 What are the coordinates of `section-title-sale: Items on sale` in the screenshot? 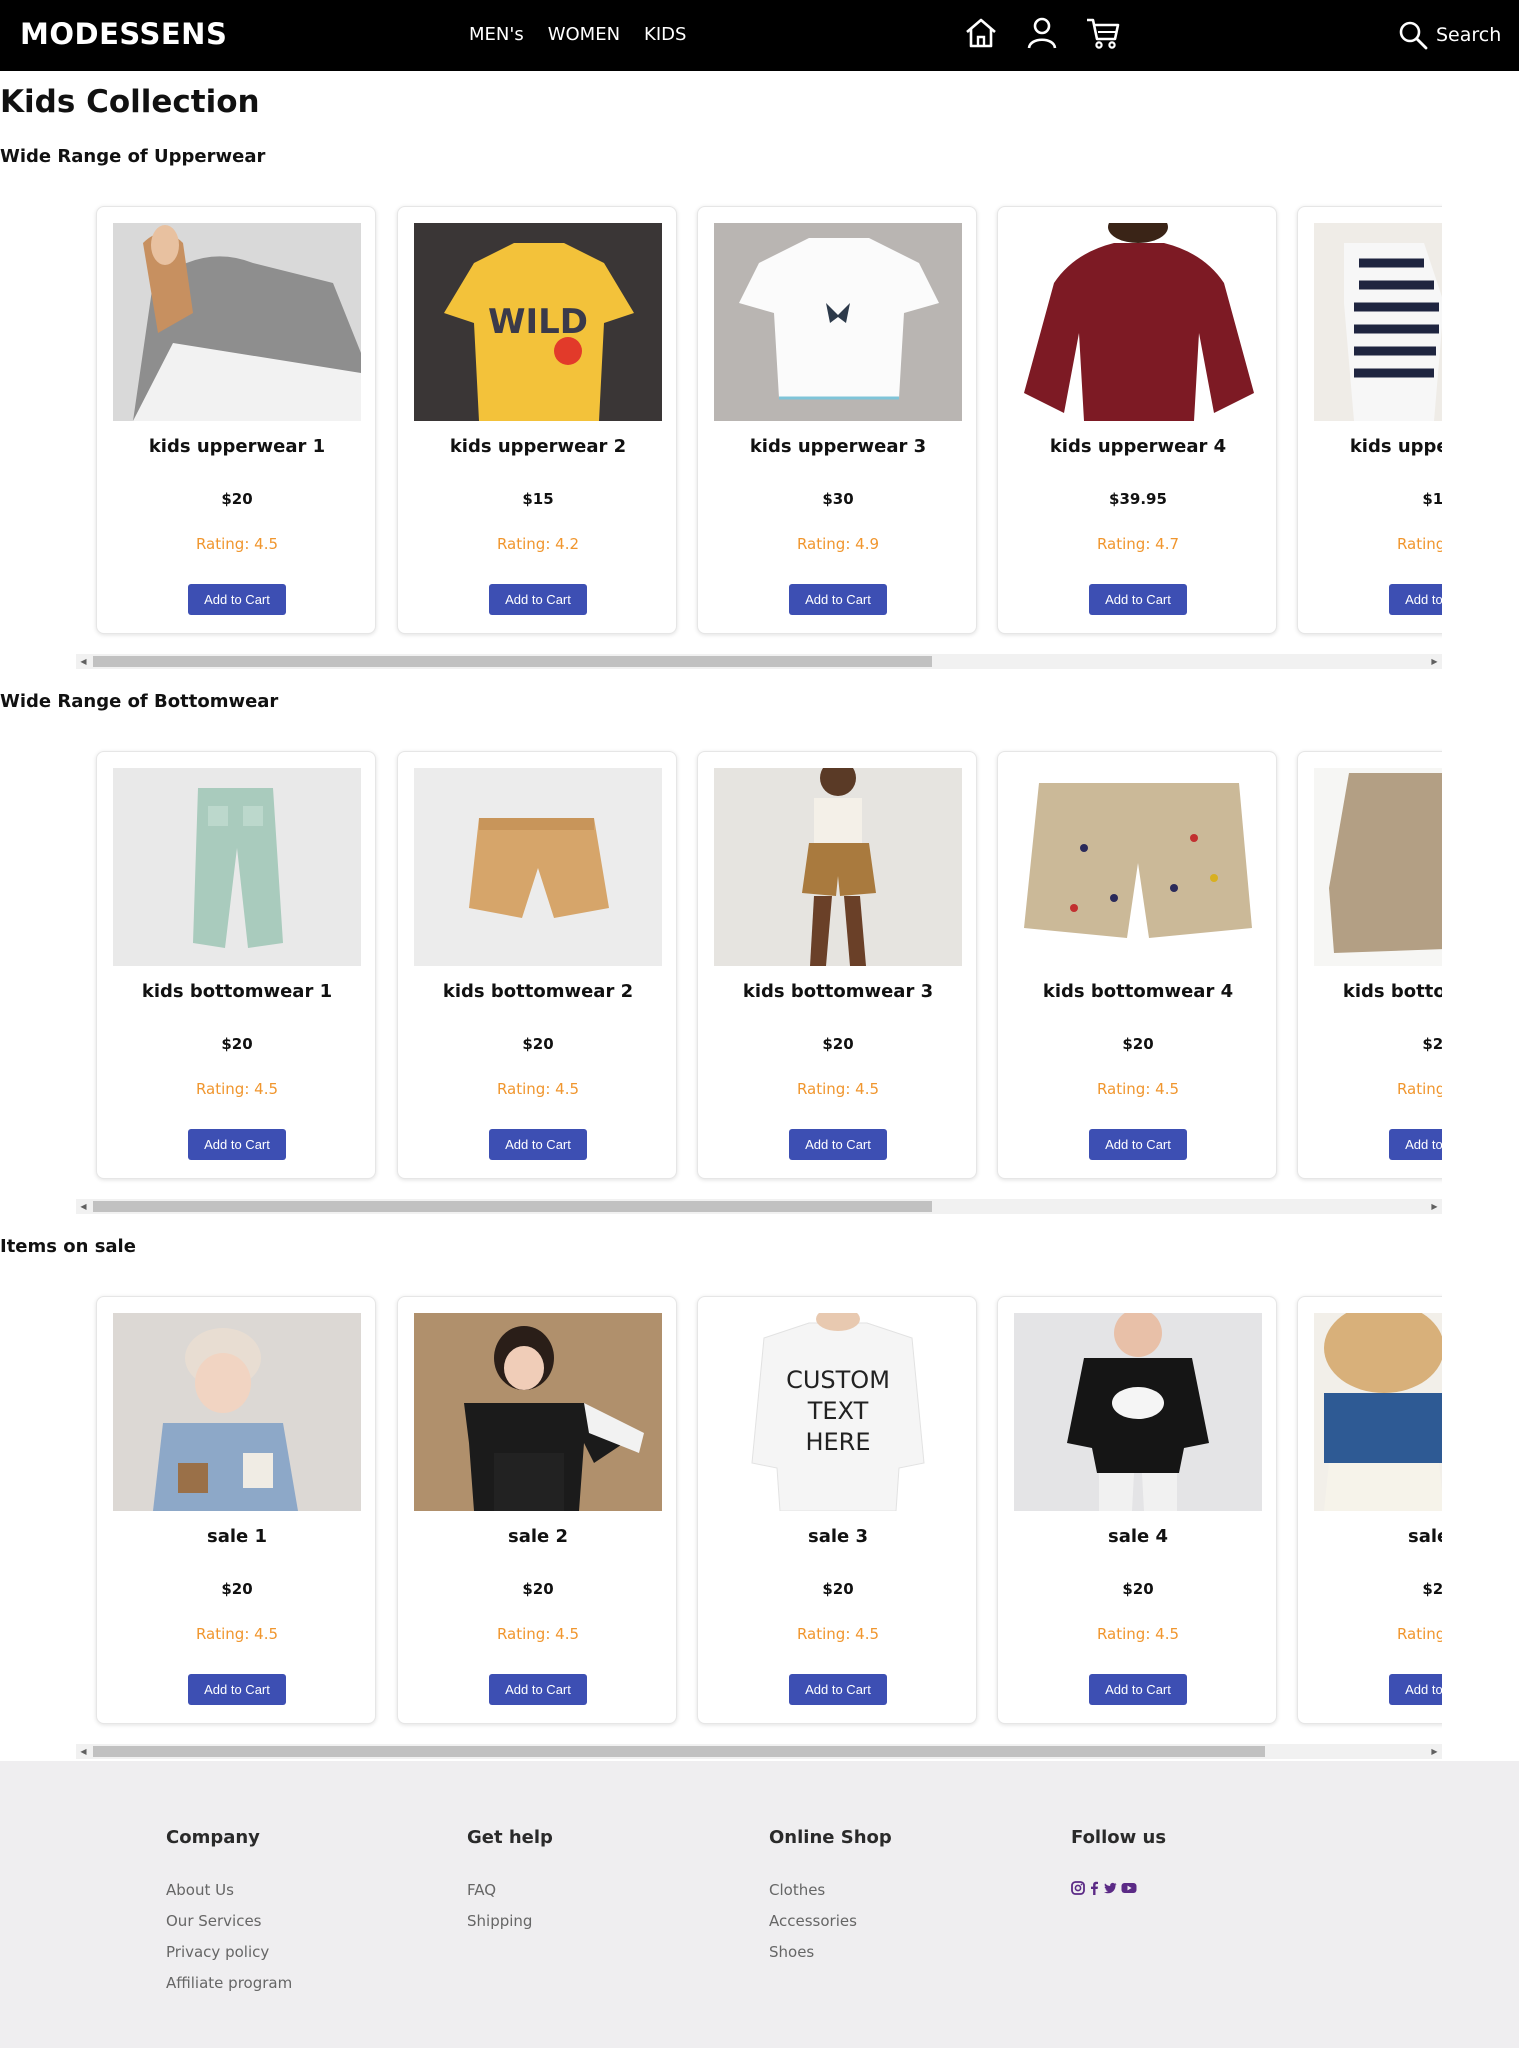 It's located at (68, 1246).